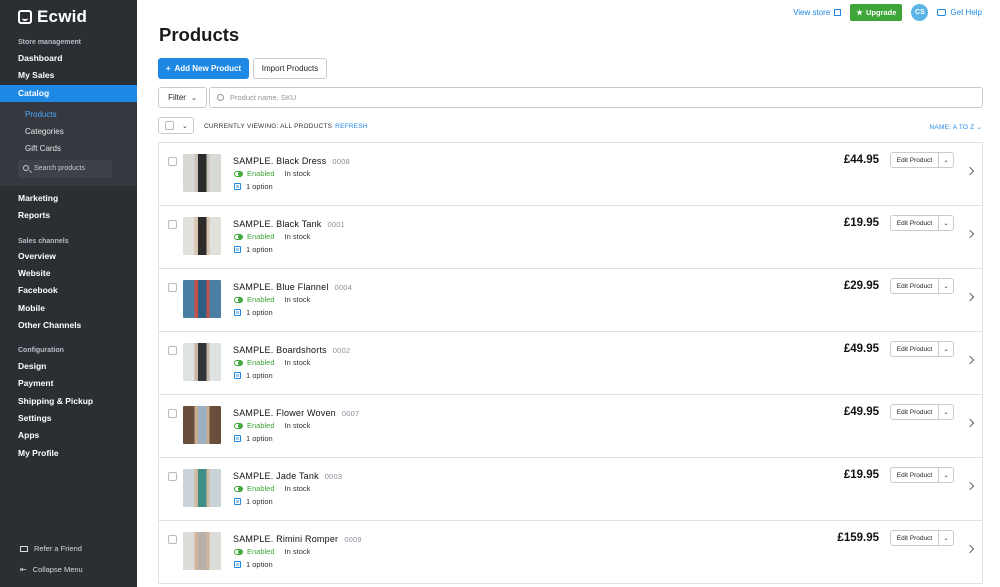 The image size is (1000, 587). Describe the element at coordinates (920, 12) in the screenshot. I see `avatar: CS` at that location.